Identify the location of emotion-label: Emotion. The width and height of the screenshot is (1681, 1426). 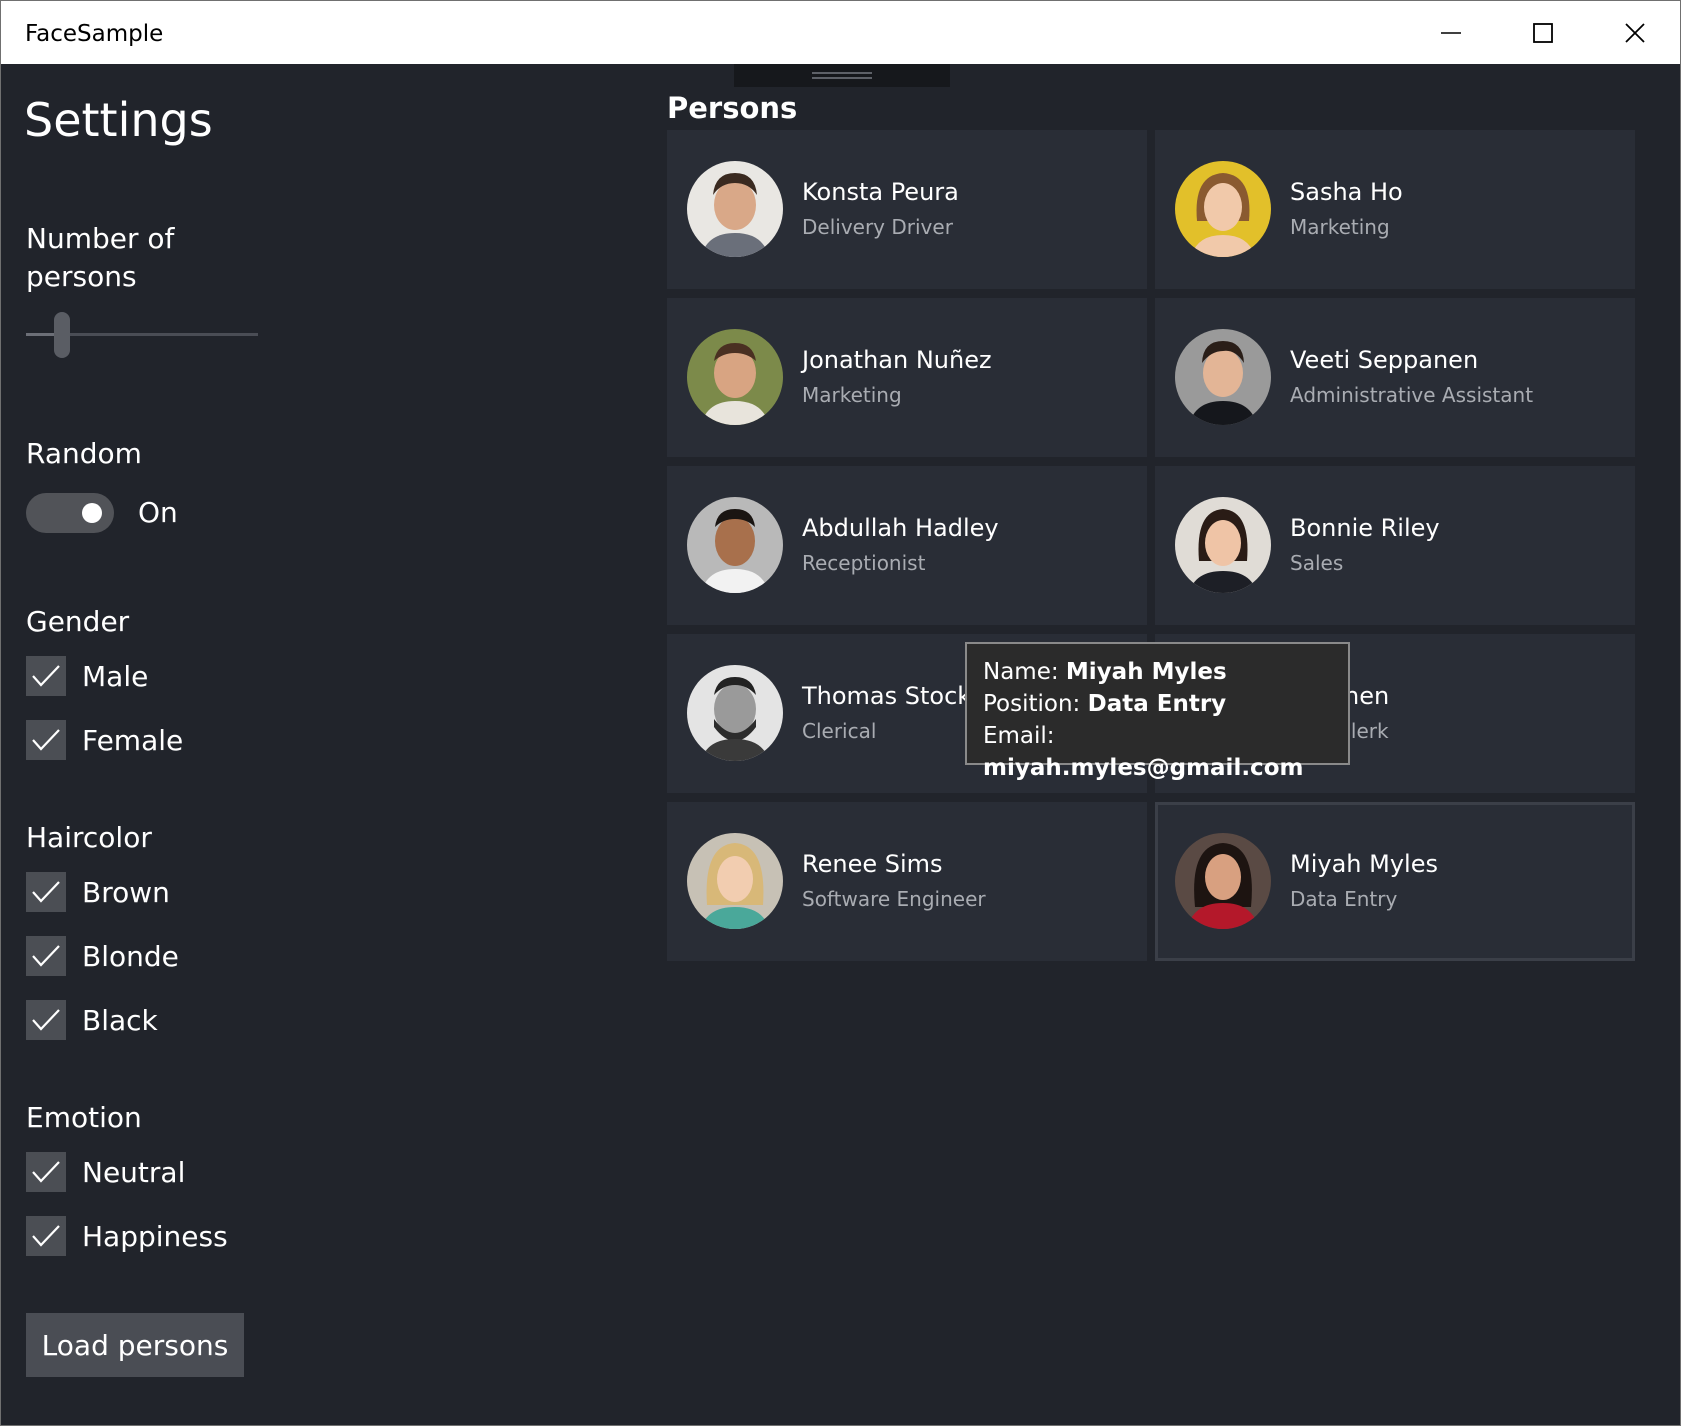
(84, 1117).